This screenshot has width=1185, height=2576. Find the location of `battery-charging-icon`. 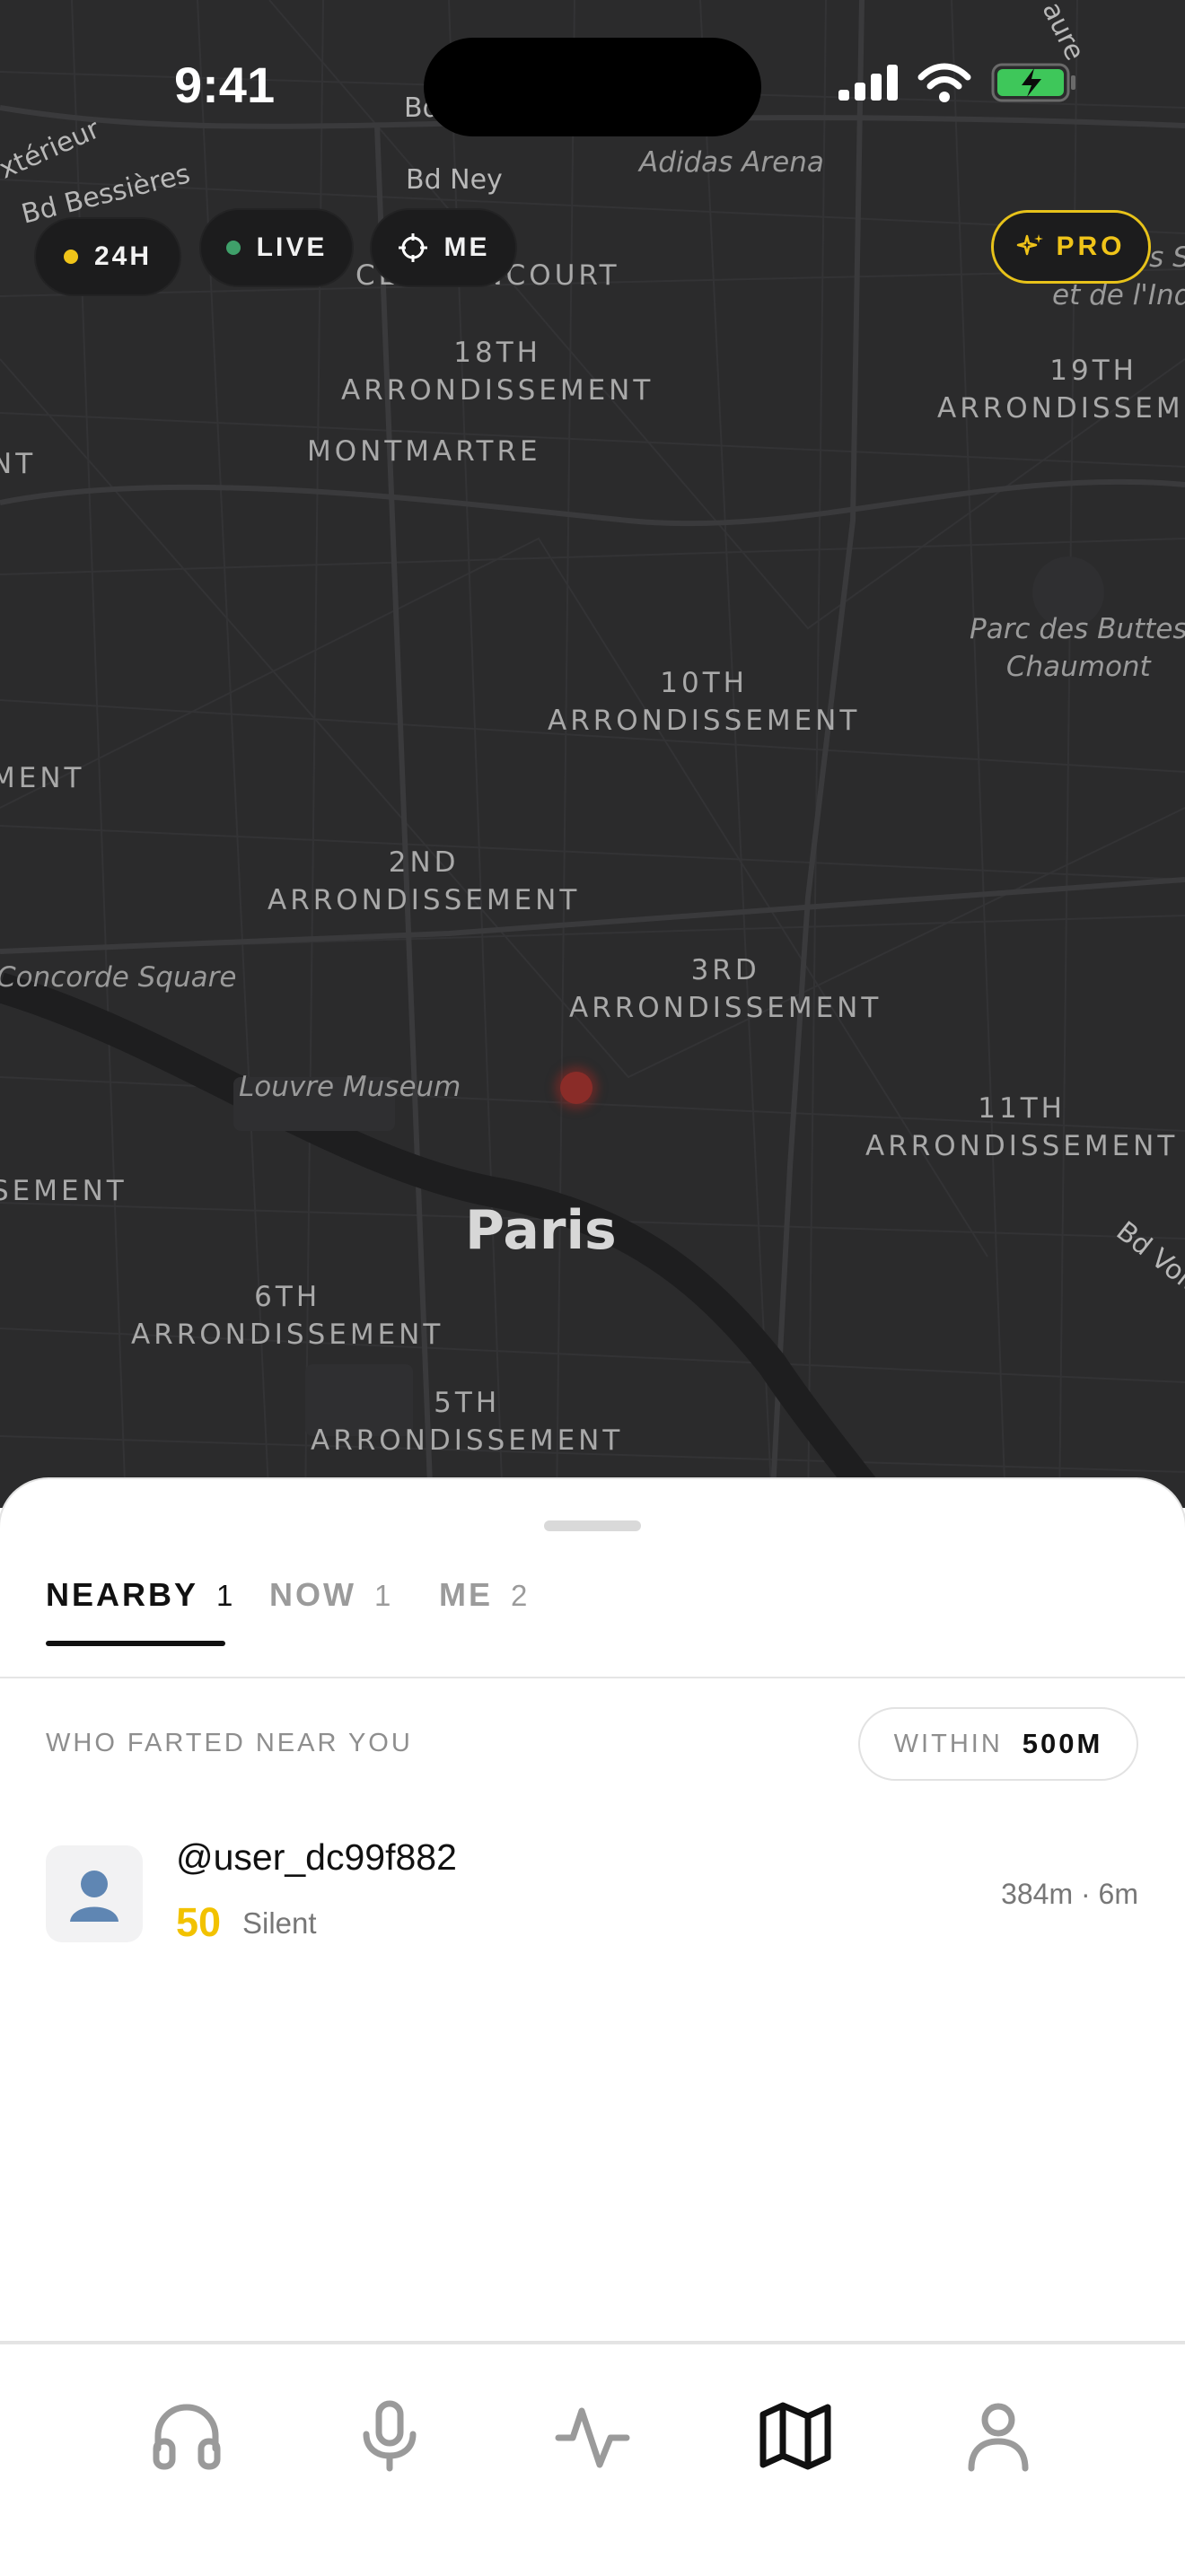

battery-charging-icon is located at coordinates (1033, 82).